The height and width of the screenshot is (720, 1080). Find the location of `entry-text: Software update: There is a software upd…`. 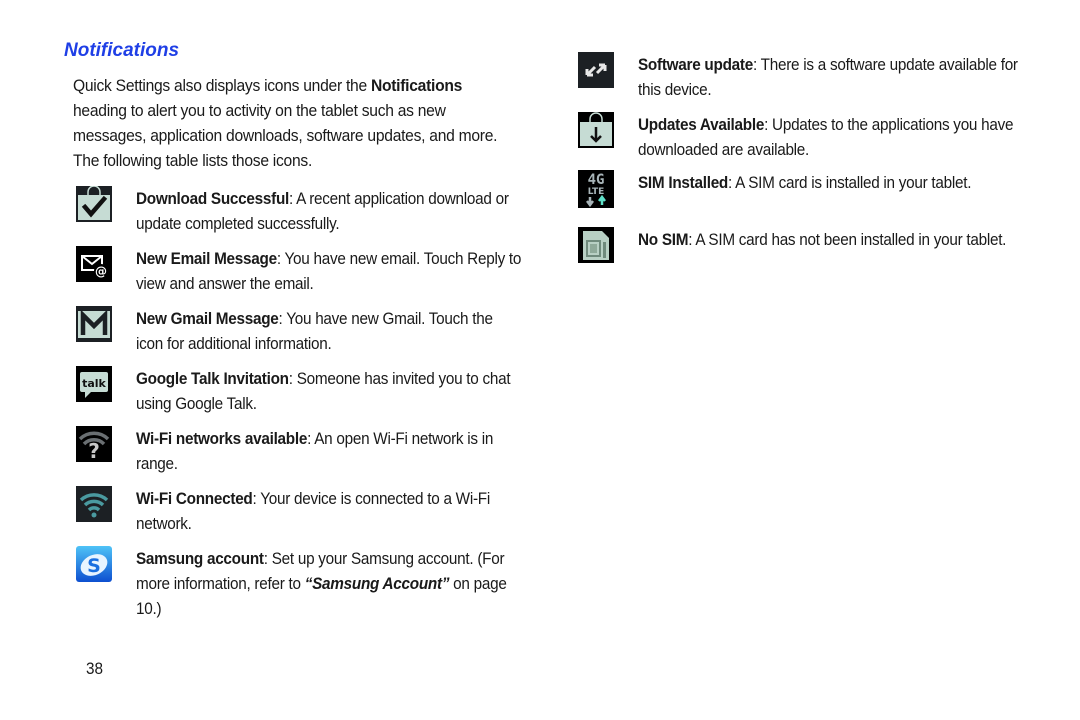

entry-text: Software update: There is a software upd… is located at coordinates (836, 77).